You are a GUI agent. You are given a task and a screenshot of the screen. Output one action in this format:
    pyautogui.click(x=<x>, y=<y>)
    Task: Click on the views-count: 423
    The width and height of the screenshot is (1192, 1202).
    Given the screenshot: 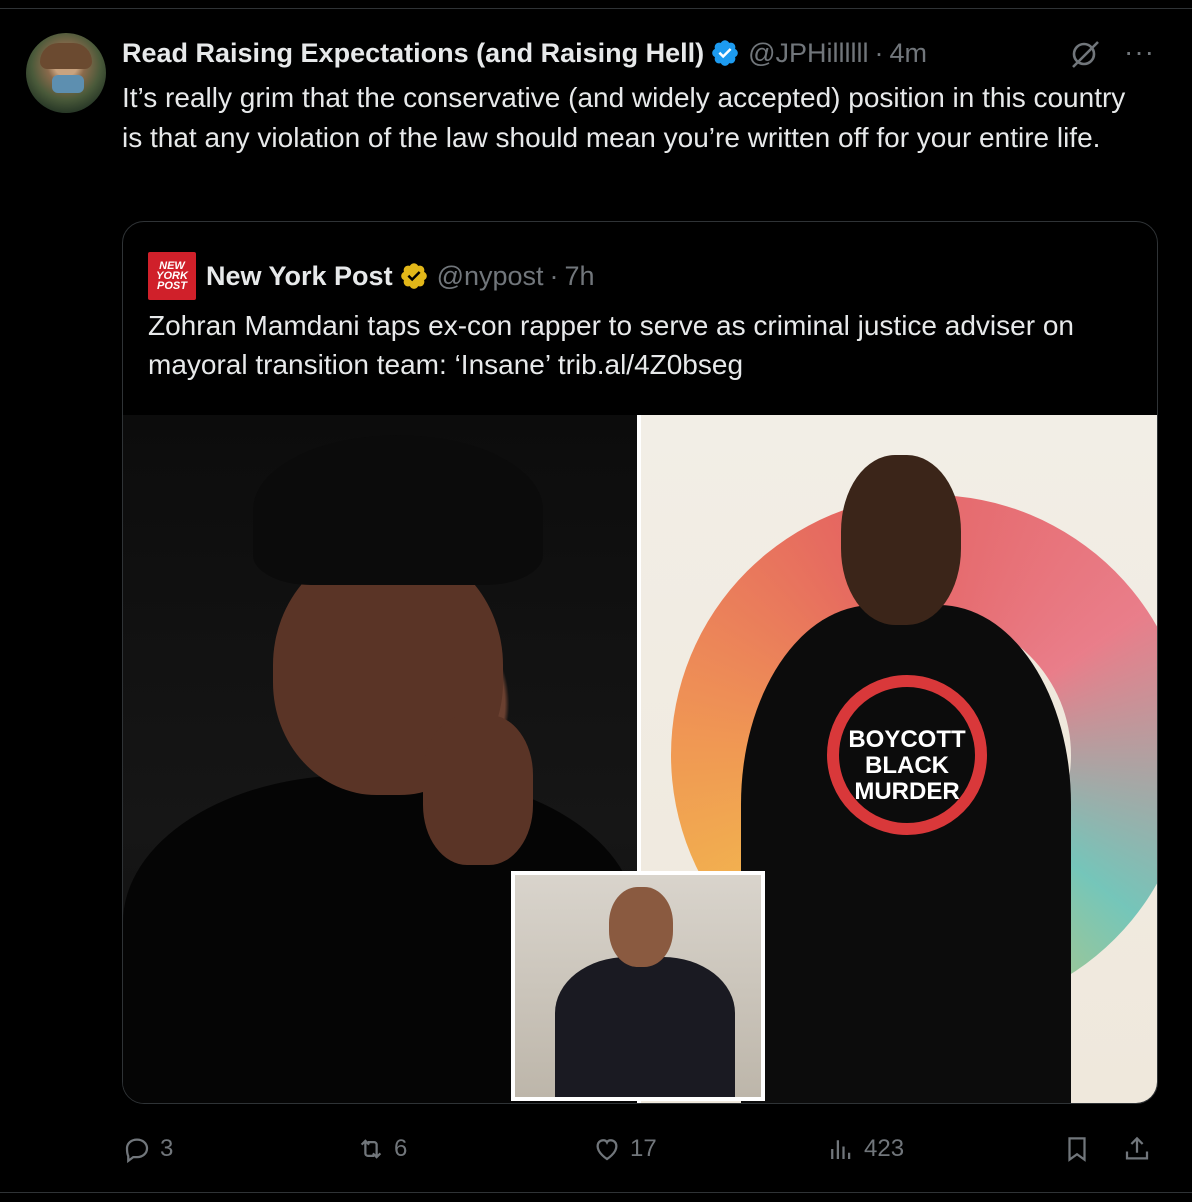 What is the action you would take?
    pyautogui.click(x=884, y=1148)
    